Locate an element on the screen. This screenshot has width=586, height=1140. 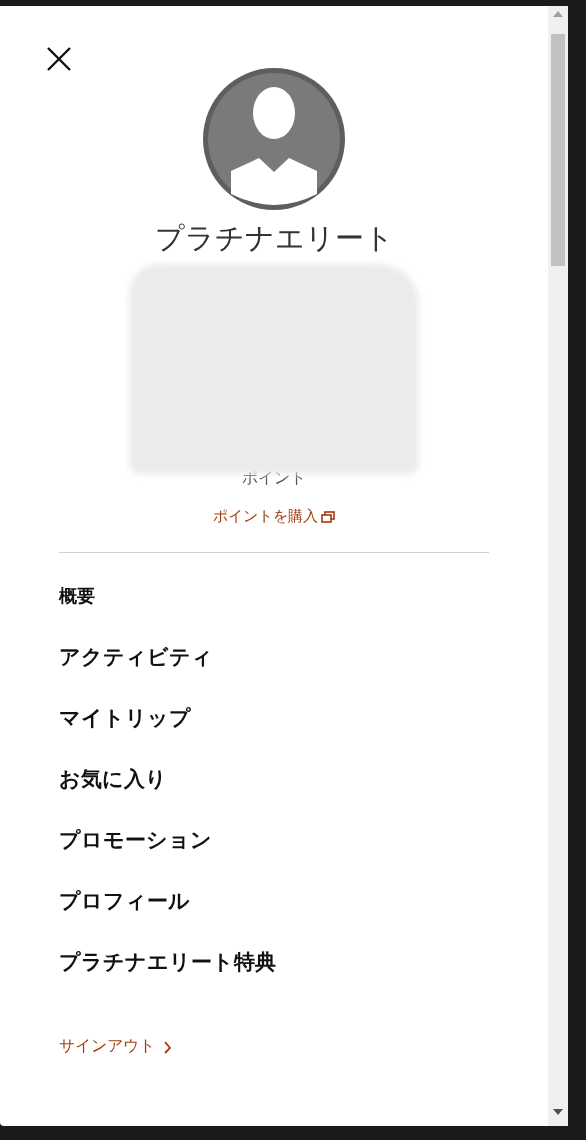
menu-item: プロモーション is located at coordinates (135, 839).